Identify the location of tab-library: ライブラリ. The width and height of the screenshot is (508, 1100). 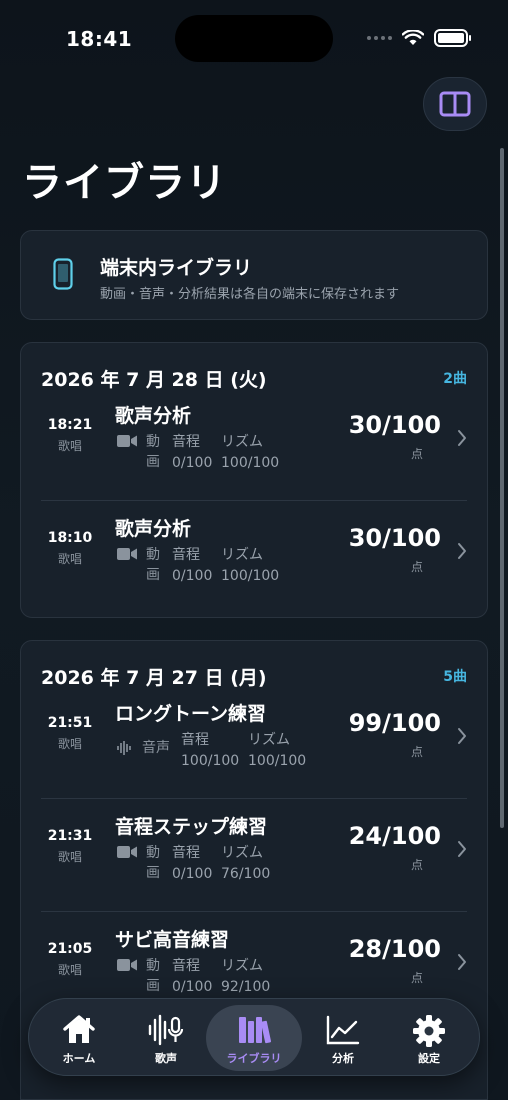
(254, 1038).